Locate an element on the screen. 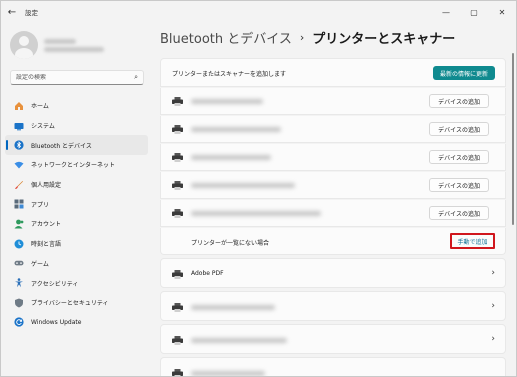  manual-add-row: プリンターが一覧にない場合 手動で追加 is located at coordinates (333, 241).